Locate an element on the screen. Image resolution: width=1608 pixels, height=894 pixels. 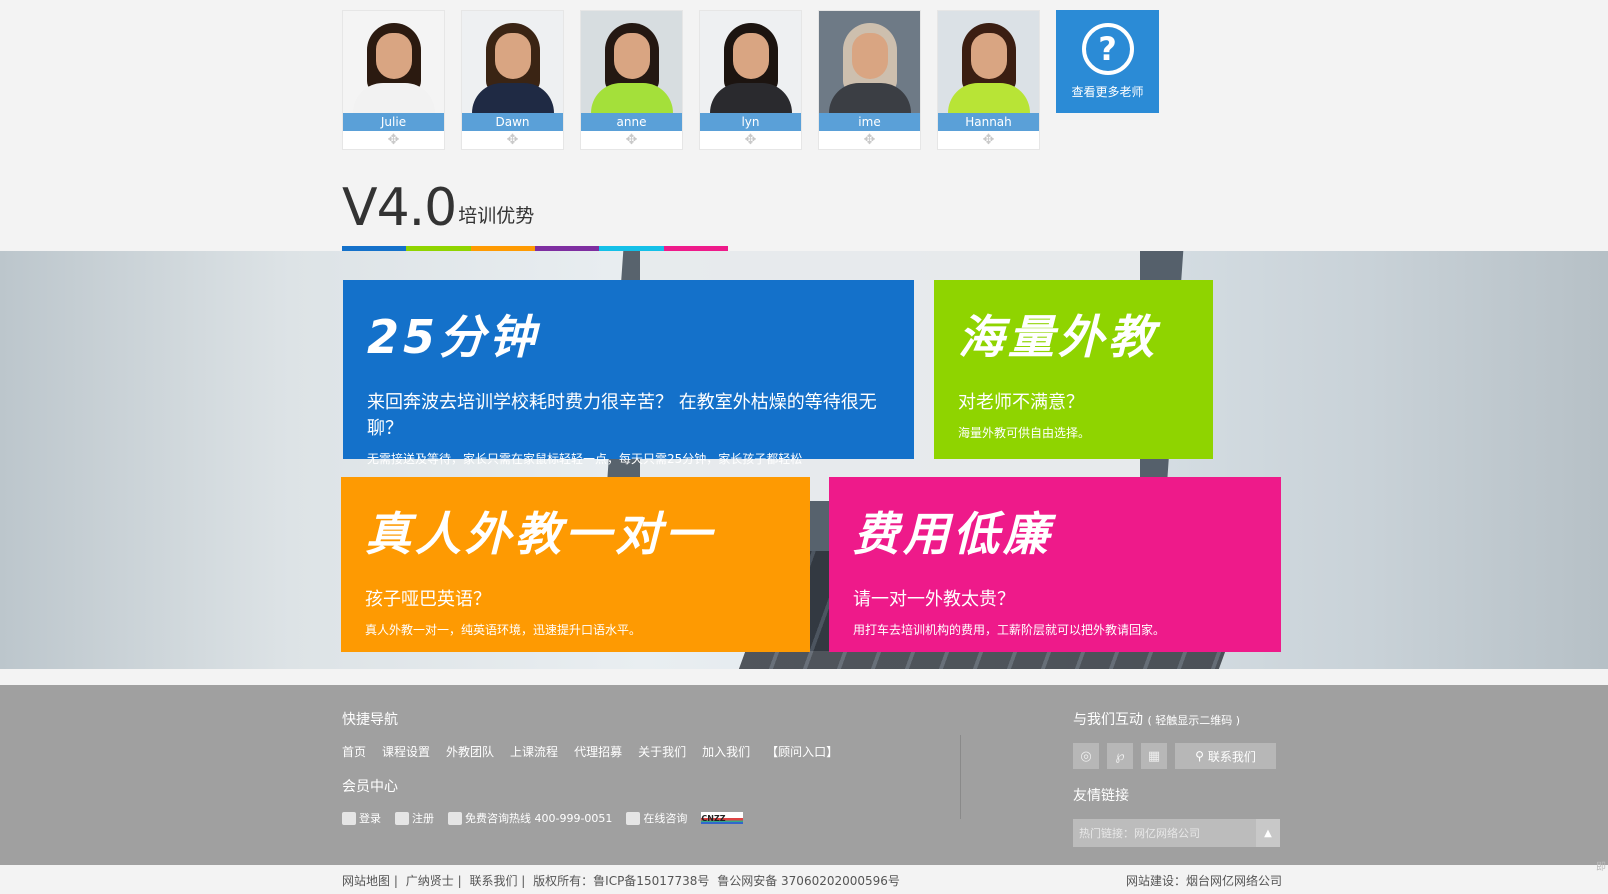
quick-nav-title: 快捷导航 is located at coordinates (370, 720).